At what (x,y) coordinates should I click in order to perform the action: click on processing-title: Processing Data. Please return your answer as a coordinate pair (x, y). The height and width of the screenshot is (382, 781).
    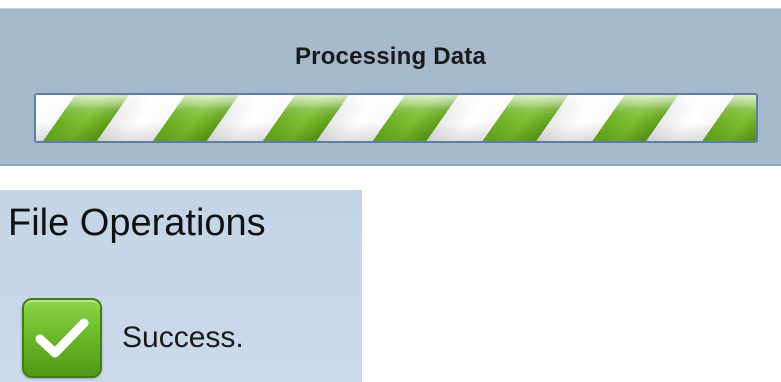
    Looking at the image, I should click on (390, 56).